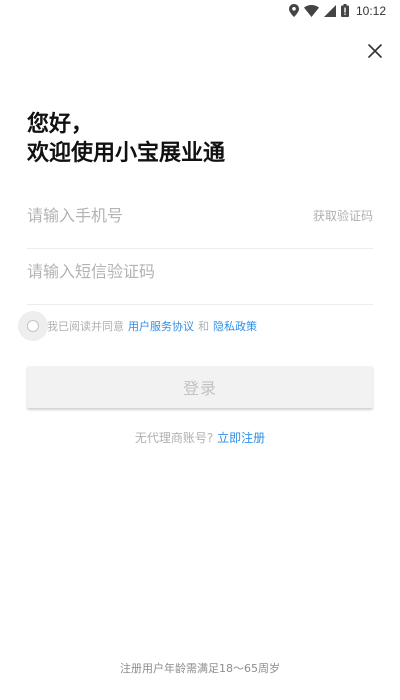  I want to click on privacy-policy-link: 隐私政策, so click(235, 326).